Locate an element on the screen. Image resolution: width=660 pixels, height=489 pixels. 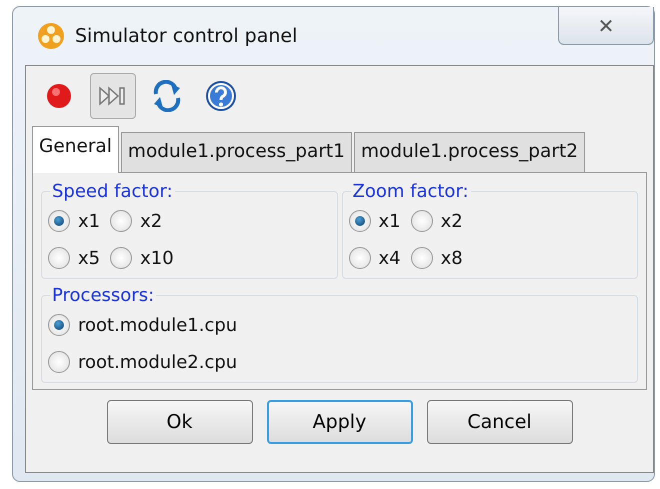
refresh-icon is located at coordinates (167, 96).